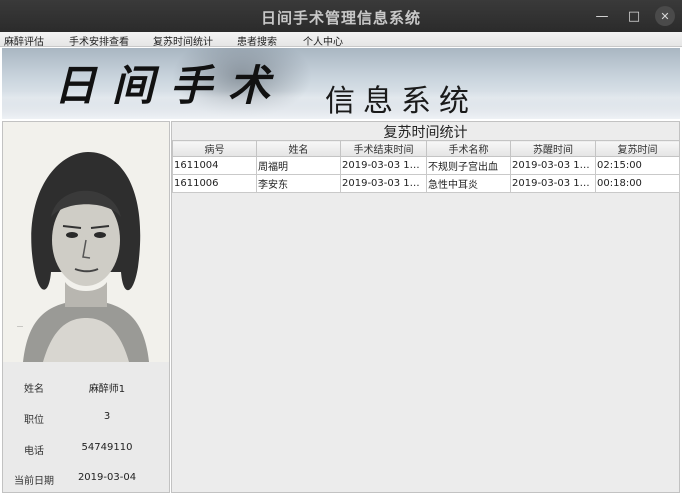 The image size is (682, 496). I want to click on menu-item-personal-center: 个人中心, so click(323, 40).